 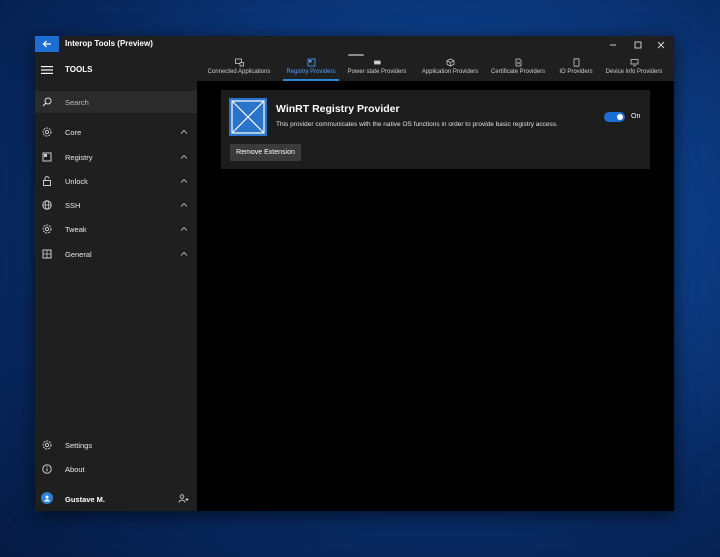 I want to click on sidebar-item-label: Unlock, so click(x=76, y=181).